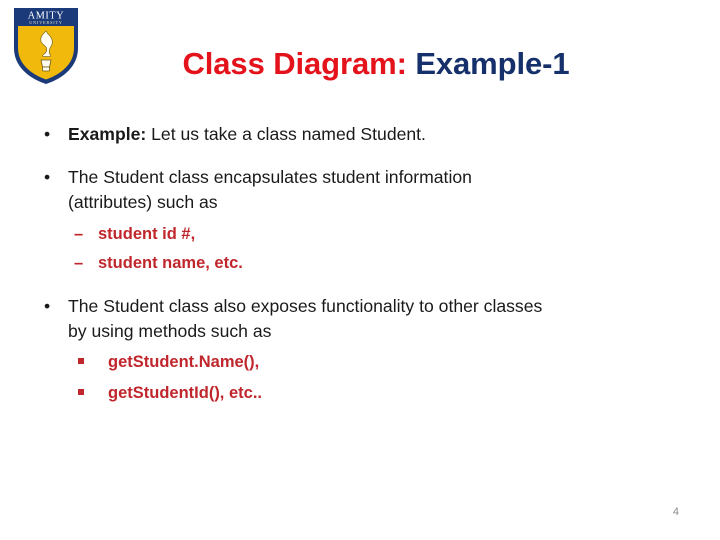 The image size is (720, 540). I want to click on amity-university-logo: AMITY UNIVERSITY, so click(46, 46).